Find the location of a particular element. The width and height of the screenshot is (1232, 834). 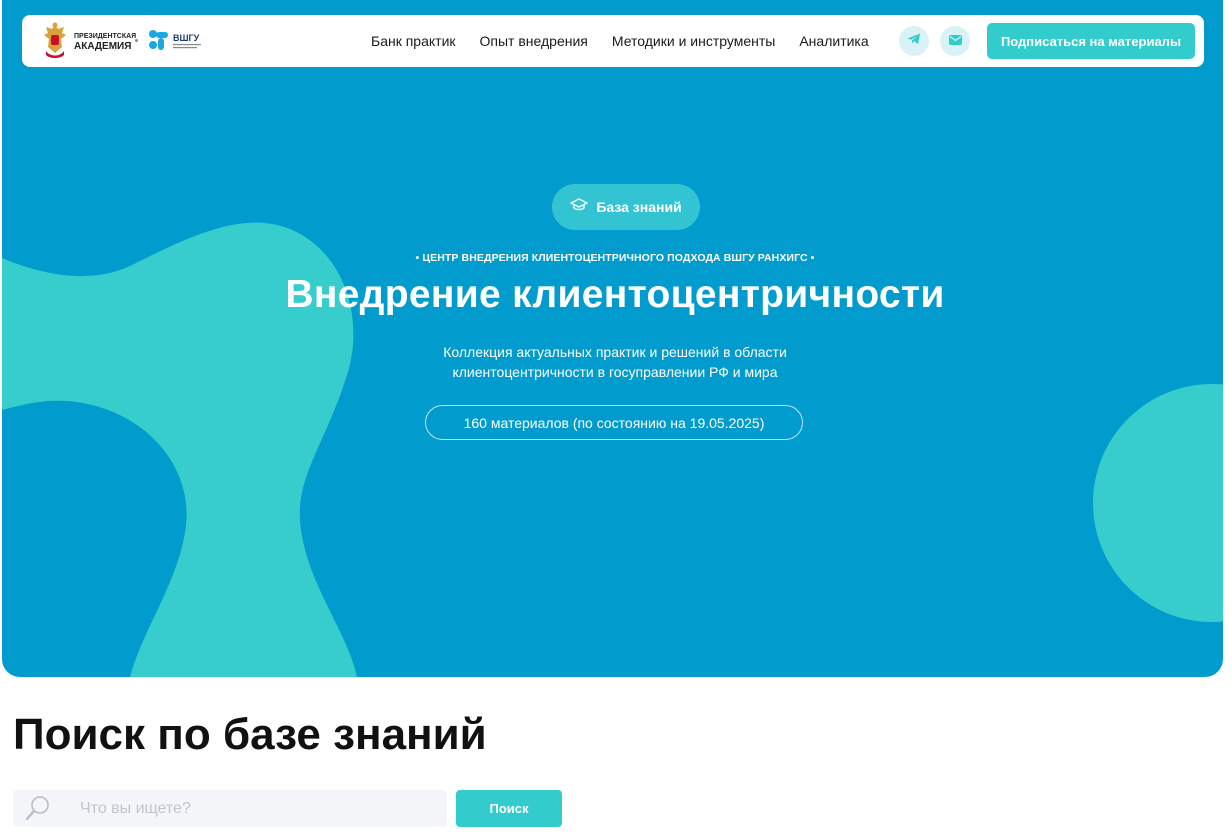

nav-link-methods-tools: Методики и инструменты is located at coordinates (693, 41).